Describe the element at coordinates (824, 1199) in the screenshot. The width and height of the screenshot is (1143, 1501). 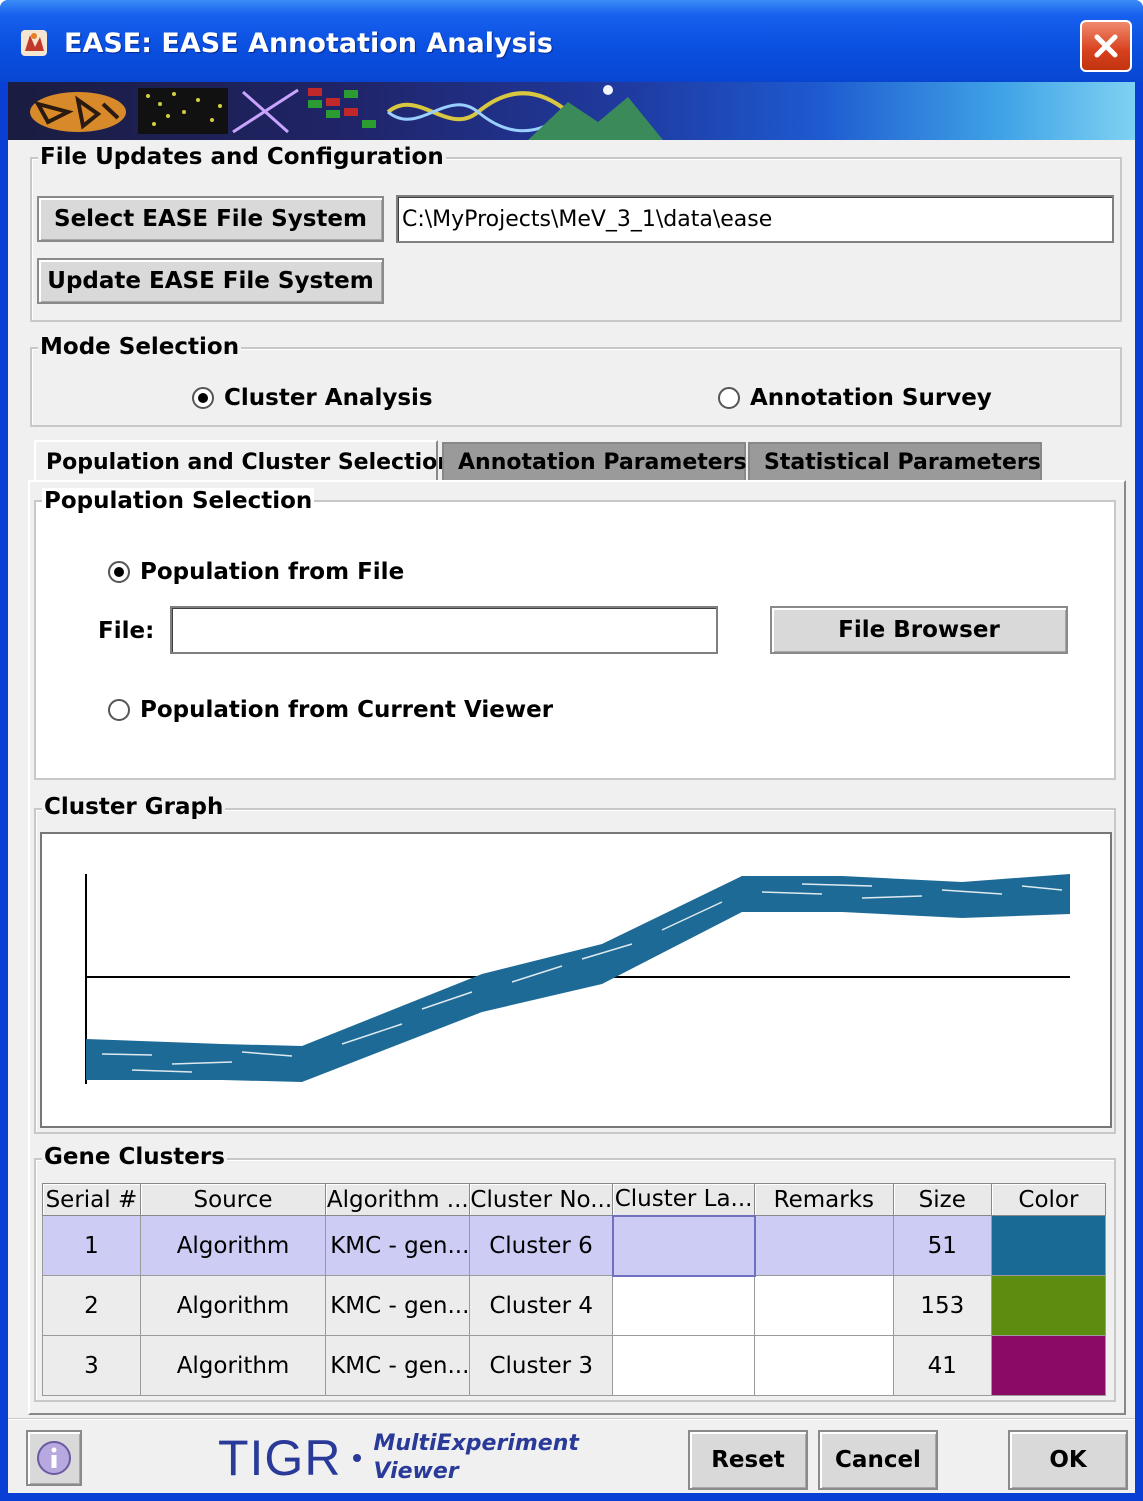
I see `column-header-remarks: Remarks` at that location.